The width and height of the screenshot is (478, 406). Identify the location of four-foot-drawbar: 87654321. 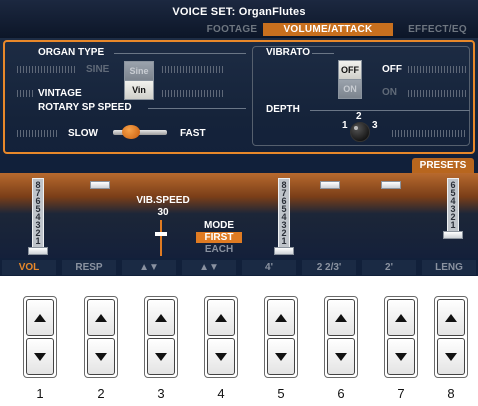
(284, 213).